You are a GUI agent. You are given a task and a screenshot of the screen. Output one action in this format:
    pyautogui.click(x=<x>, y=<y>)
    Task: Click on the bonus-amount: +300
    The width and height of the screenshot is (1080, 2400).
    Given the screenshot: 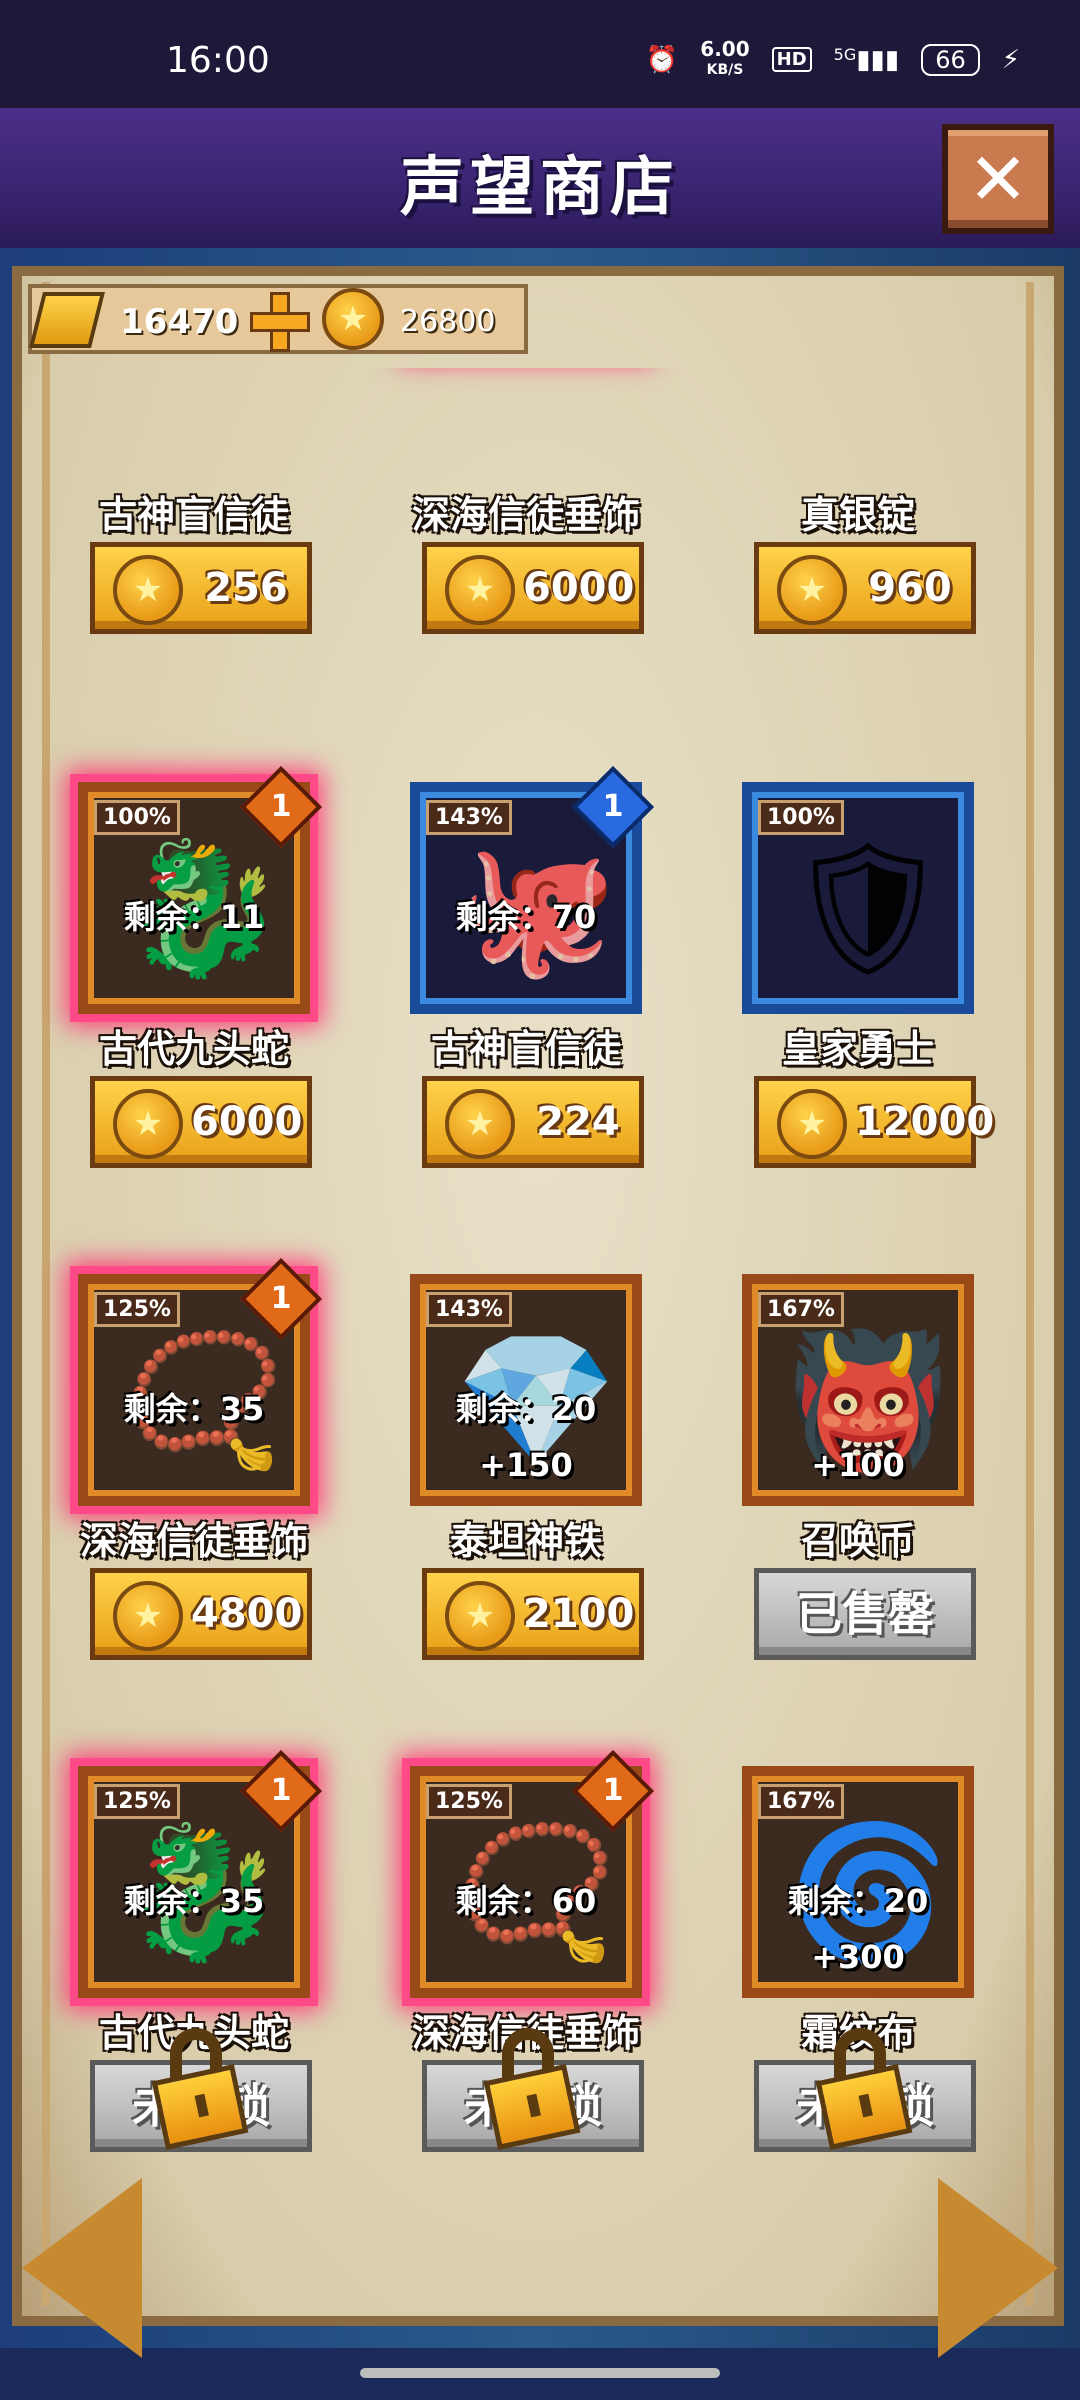 What is the action you would take?
    pyautogui.click(x=858, y=1957)
    